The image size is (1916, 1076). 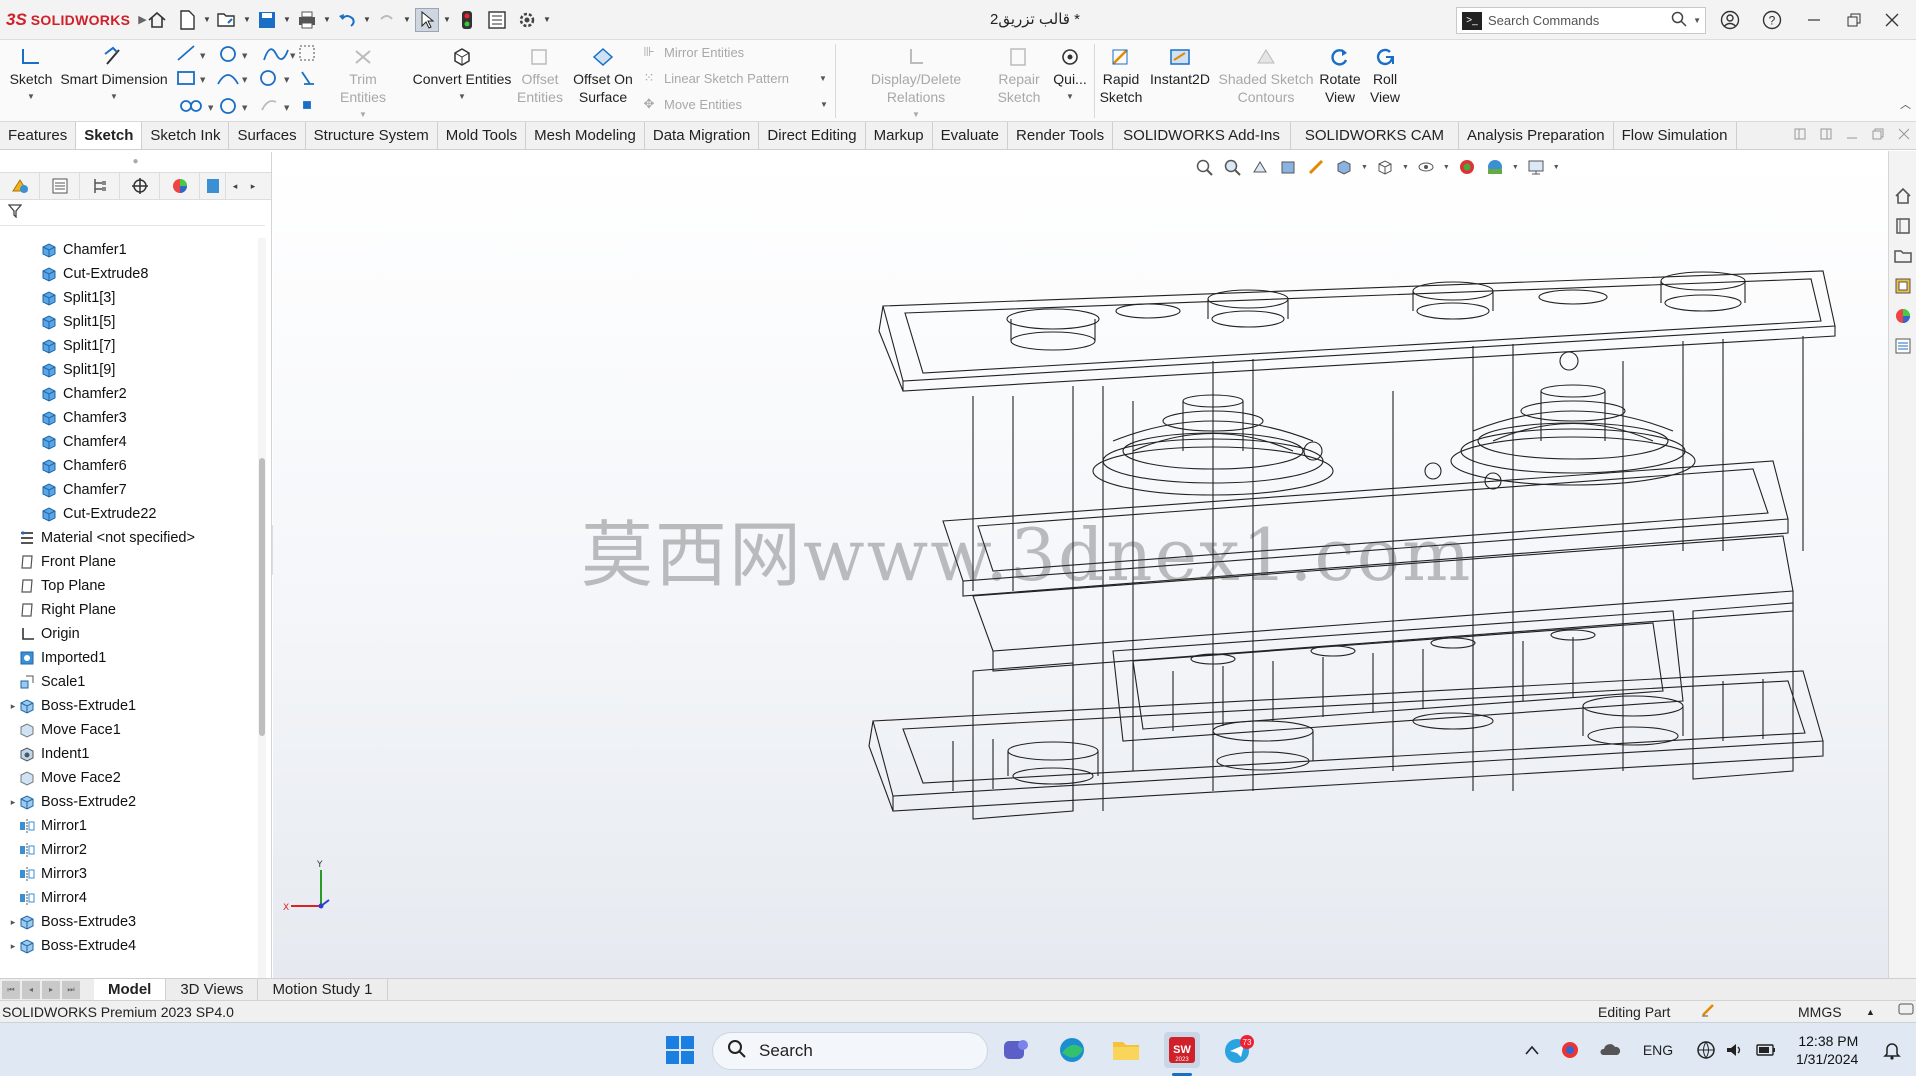 What do you see at coordinates (1316, 167) in the screenshot?
I see `dynamic-annotation-icon` at bounding box center [1316, 167].